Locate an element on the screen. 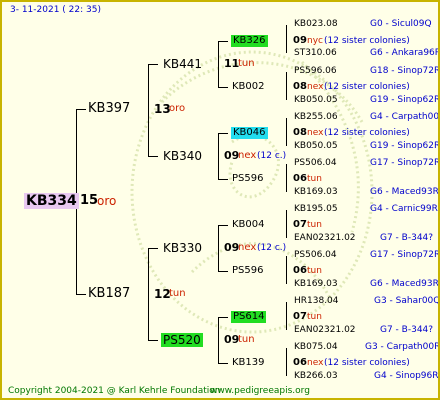  gen4-queen-code: KB266.03 is located at coordinates (316, 376).